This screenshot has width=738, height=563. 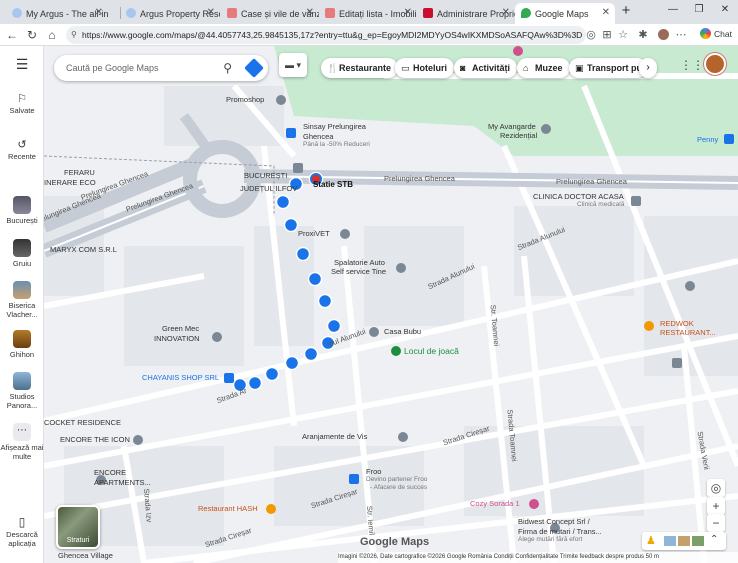 I want to click on street-view-strip: ♟ ⌃, so click(x=684, y=541).